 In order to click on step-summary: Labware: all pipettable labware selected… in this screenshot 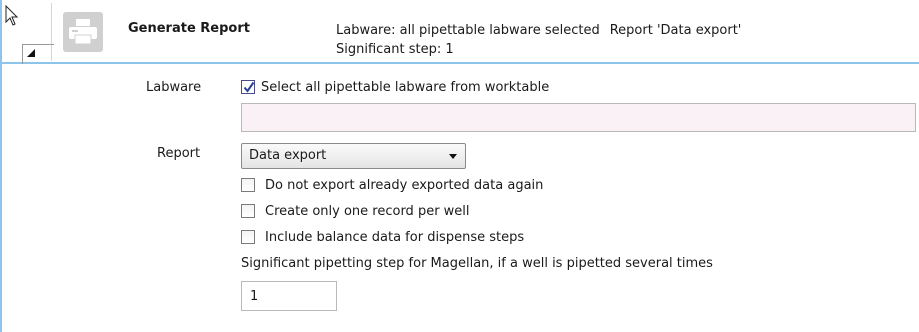, I will do `click(538, 40)`.